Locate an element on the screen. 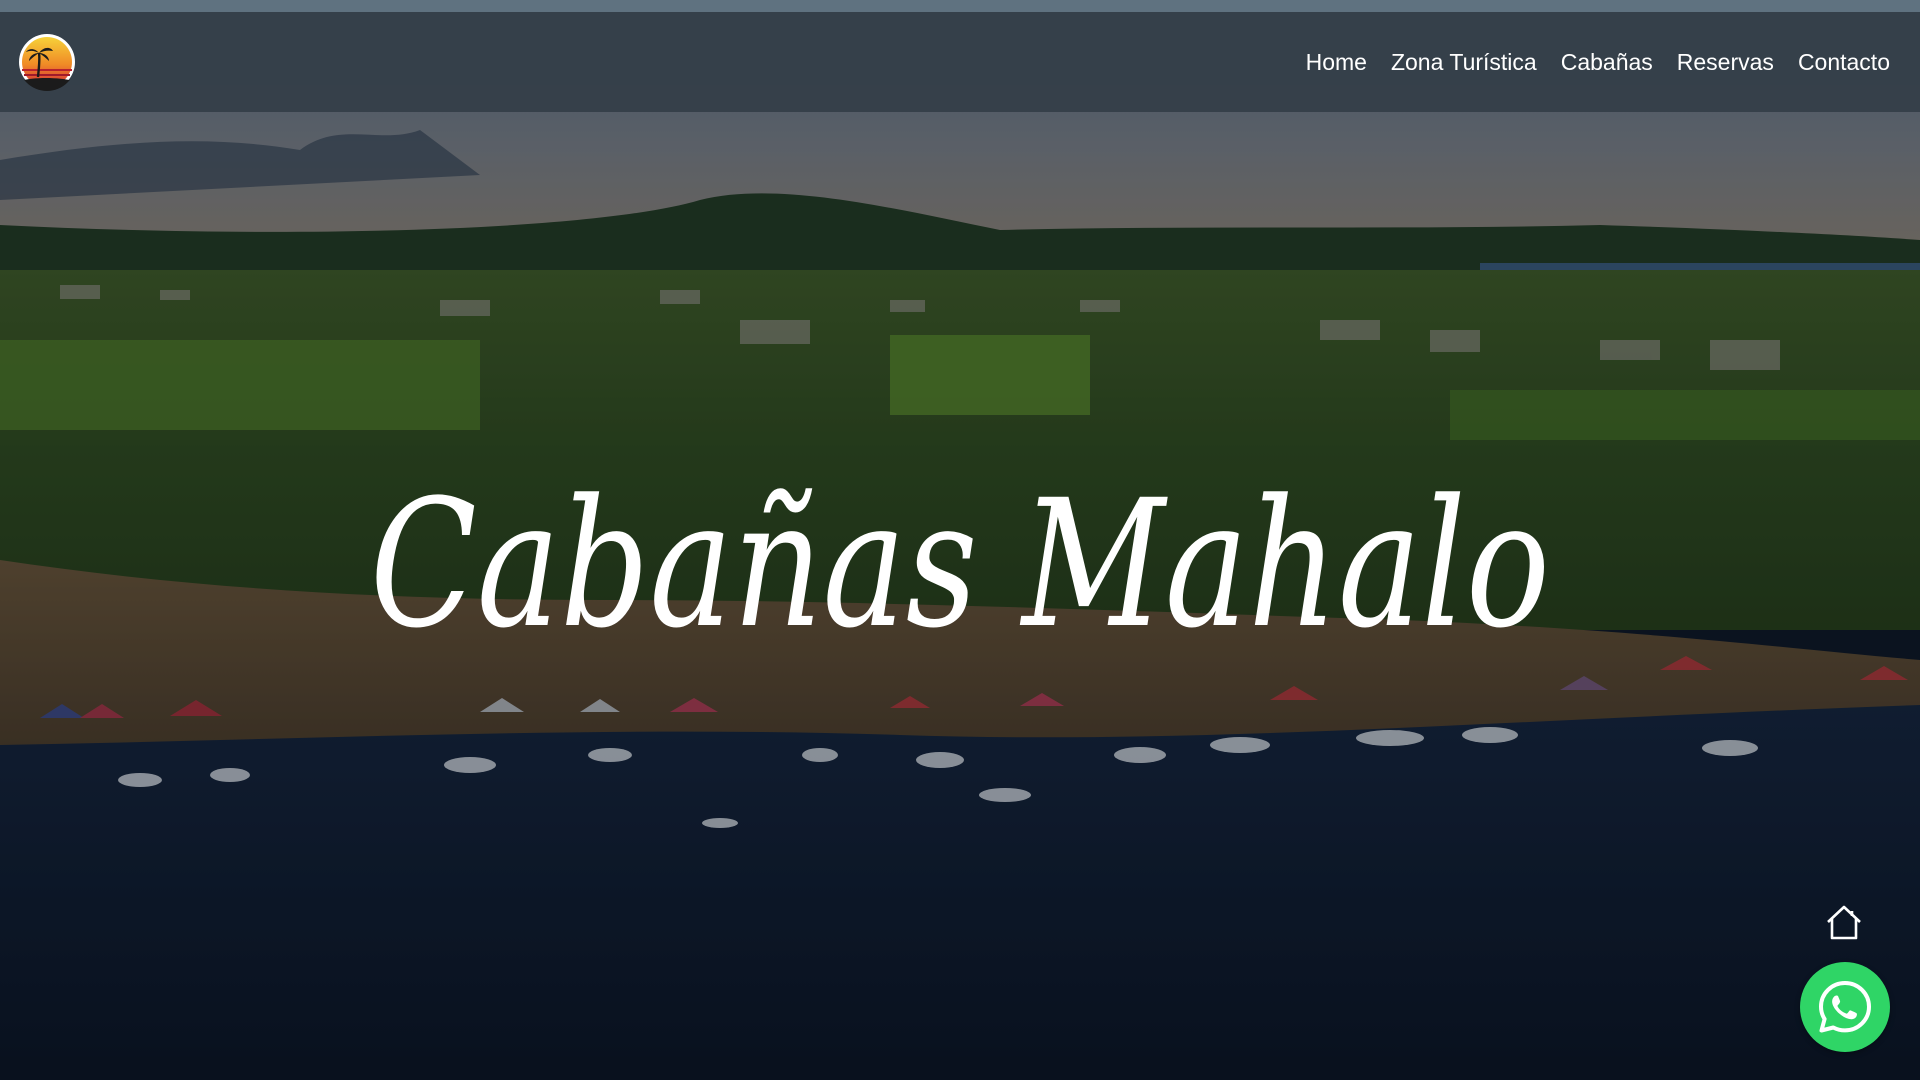 The image size is (1920, 1080). nav-link-reservas: Reservas is located at coordinates (1725, 62).